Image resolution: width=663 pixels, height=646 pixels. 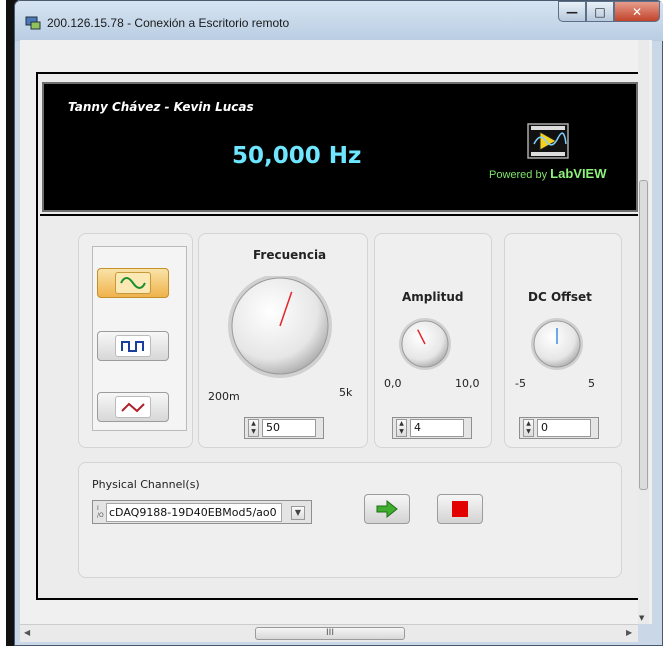 What do you see at coordinates (600, 11) in the screenshot?
I see `maximize-button: □` at bounding box center [600, 11].